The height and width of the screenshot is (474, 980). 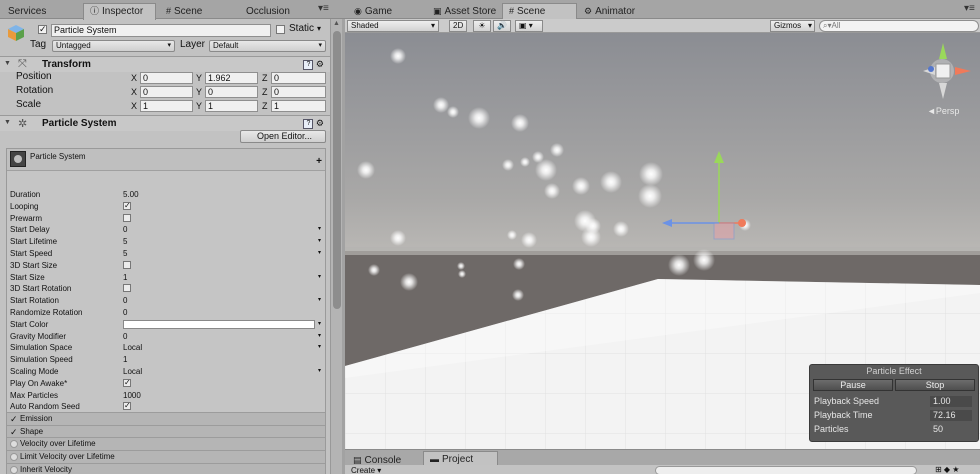 I want to click on add-module-plus-icon: +, so click(x=319, y=161).